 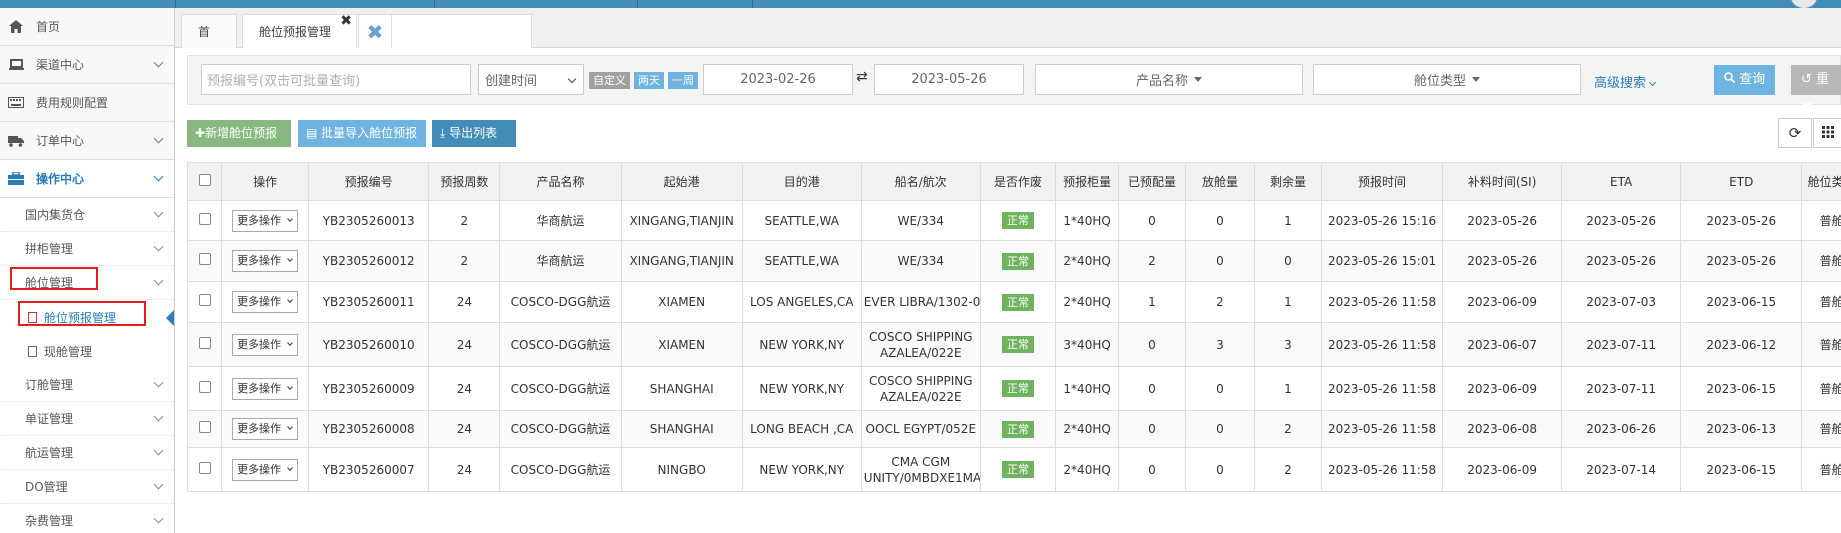 What do you see at coordinates (1382, 261) in the screenshot?
I see `cell-time: 2023-05-26 15:01` at bounding box center [1382, 261].